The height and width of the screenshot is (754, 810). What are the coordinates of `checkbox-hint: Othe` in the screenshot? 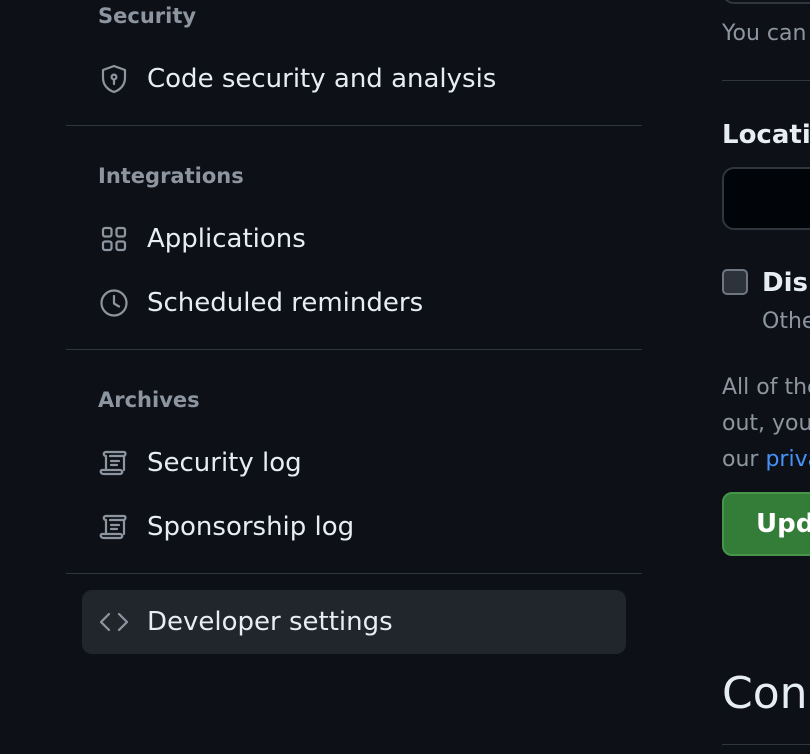 It's located at (786, 321).